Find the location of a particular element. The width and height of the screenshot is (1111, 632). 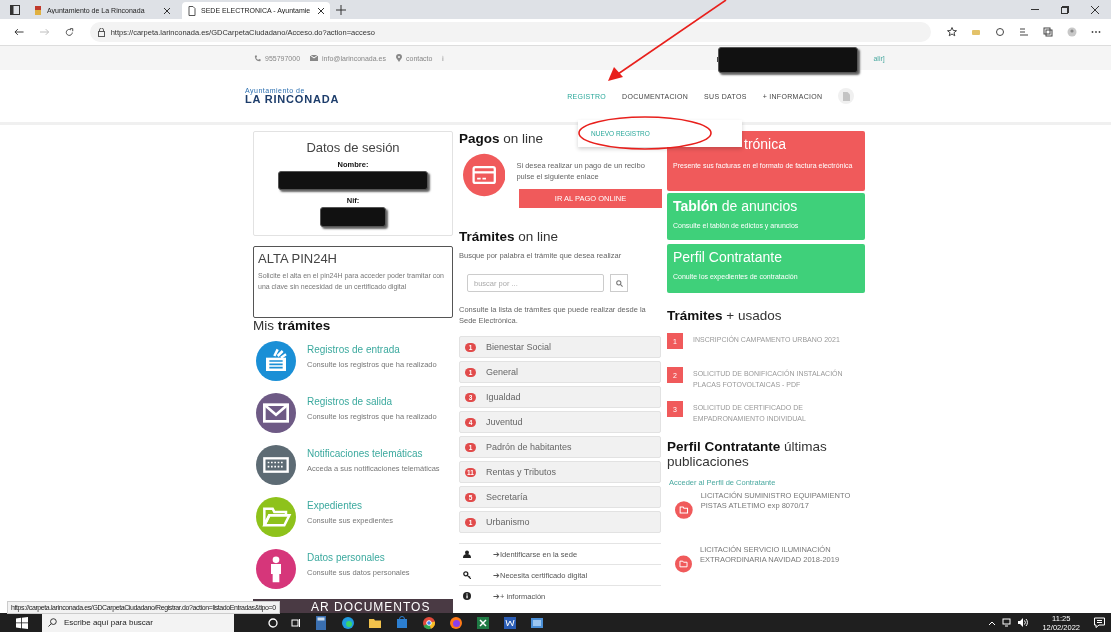

redaction-bar is located at coordinates (353, 217).